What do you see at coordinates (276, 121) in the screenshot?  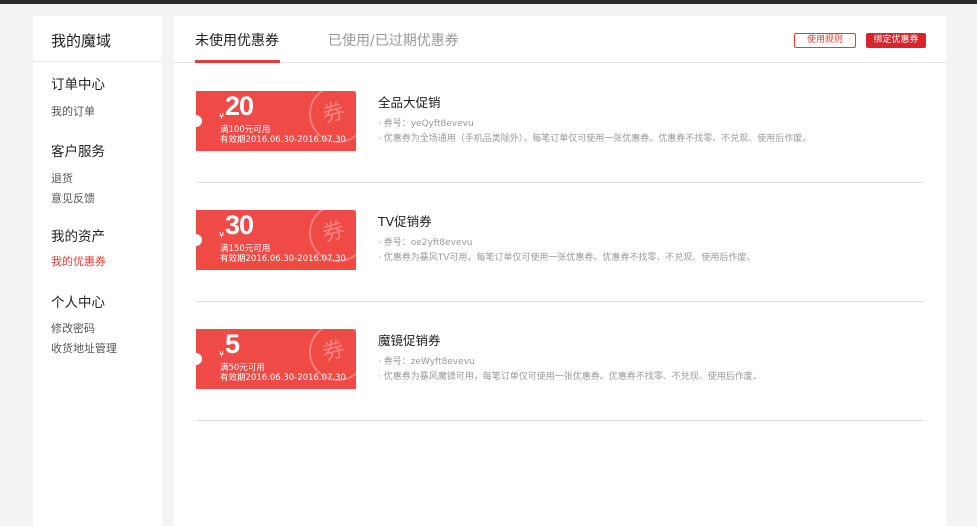 I see `coupon-ticket: 券 ¥ 20 满100元可用 有效期2016.06.30-2016.07.30` at bounding box center [276, 121].